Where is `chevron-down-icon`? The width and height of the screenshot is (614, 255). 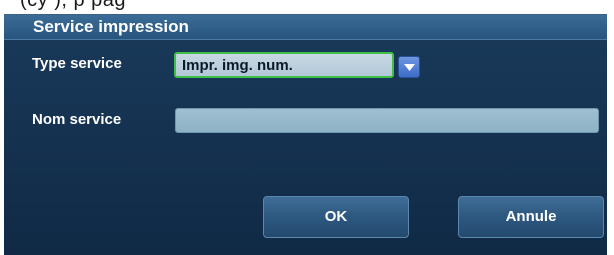 chevron-down-icon is located at coordinates (409, 67).